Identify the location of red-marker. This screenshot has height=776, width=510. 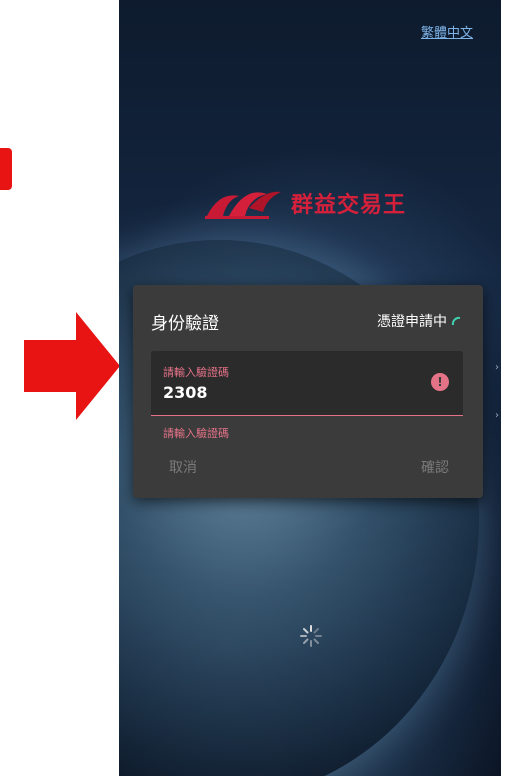
(6, 169).